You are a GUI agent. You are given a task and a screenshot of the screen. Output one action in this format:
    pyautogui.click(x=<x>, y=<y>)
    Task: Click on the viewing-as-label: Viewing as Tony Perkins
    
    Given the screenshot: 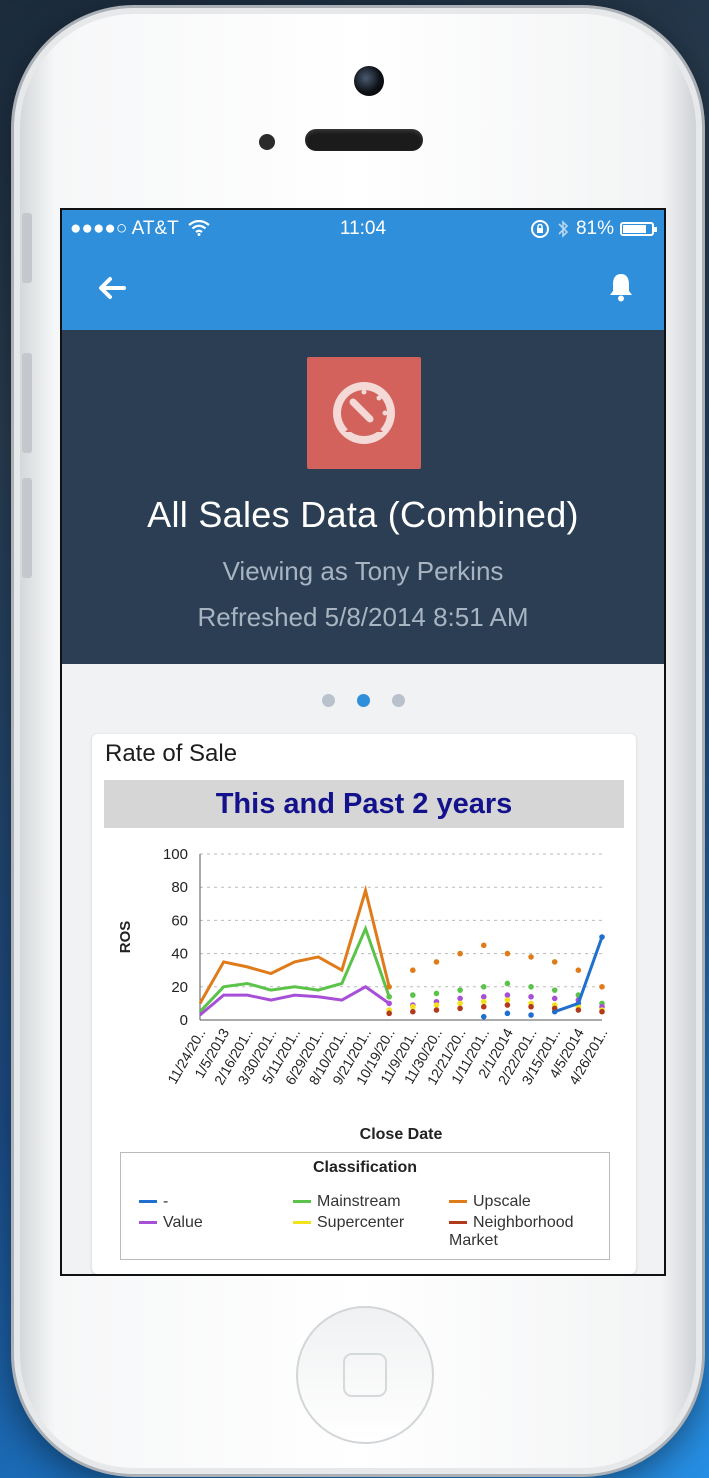 What is the action you would take?
    pyautogui.click(x=363, y=571)
    